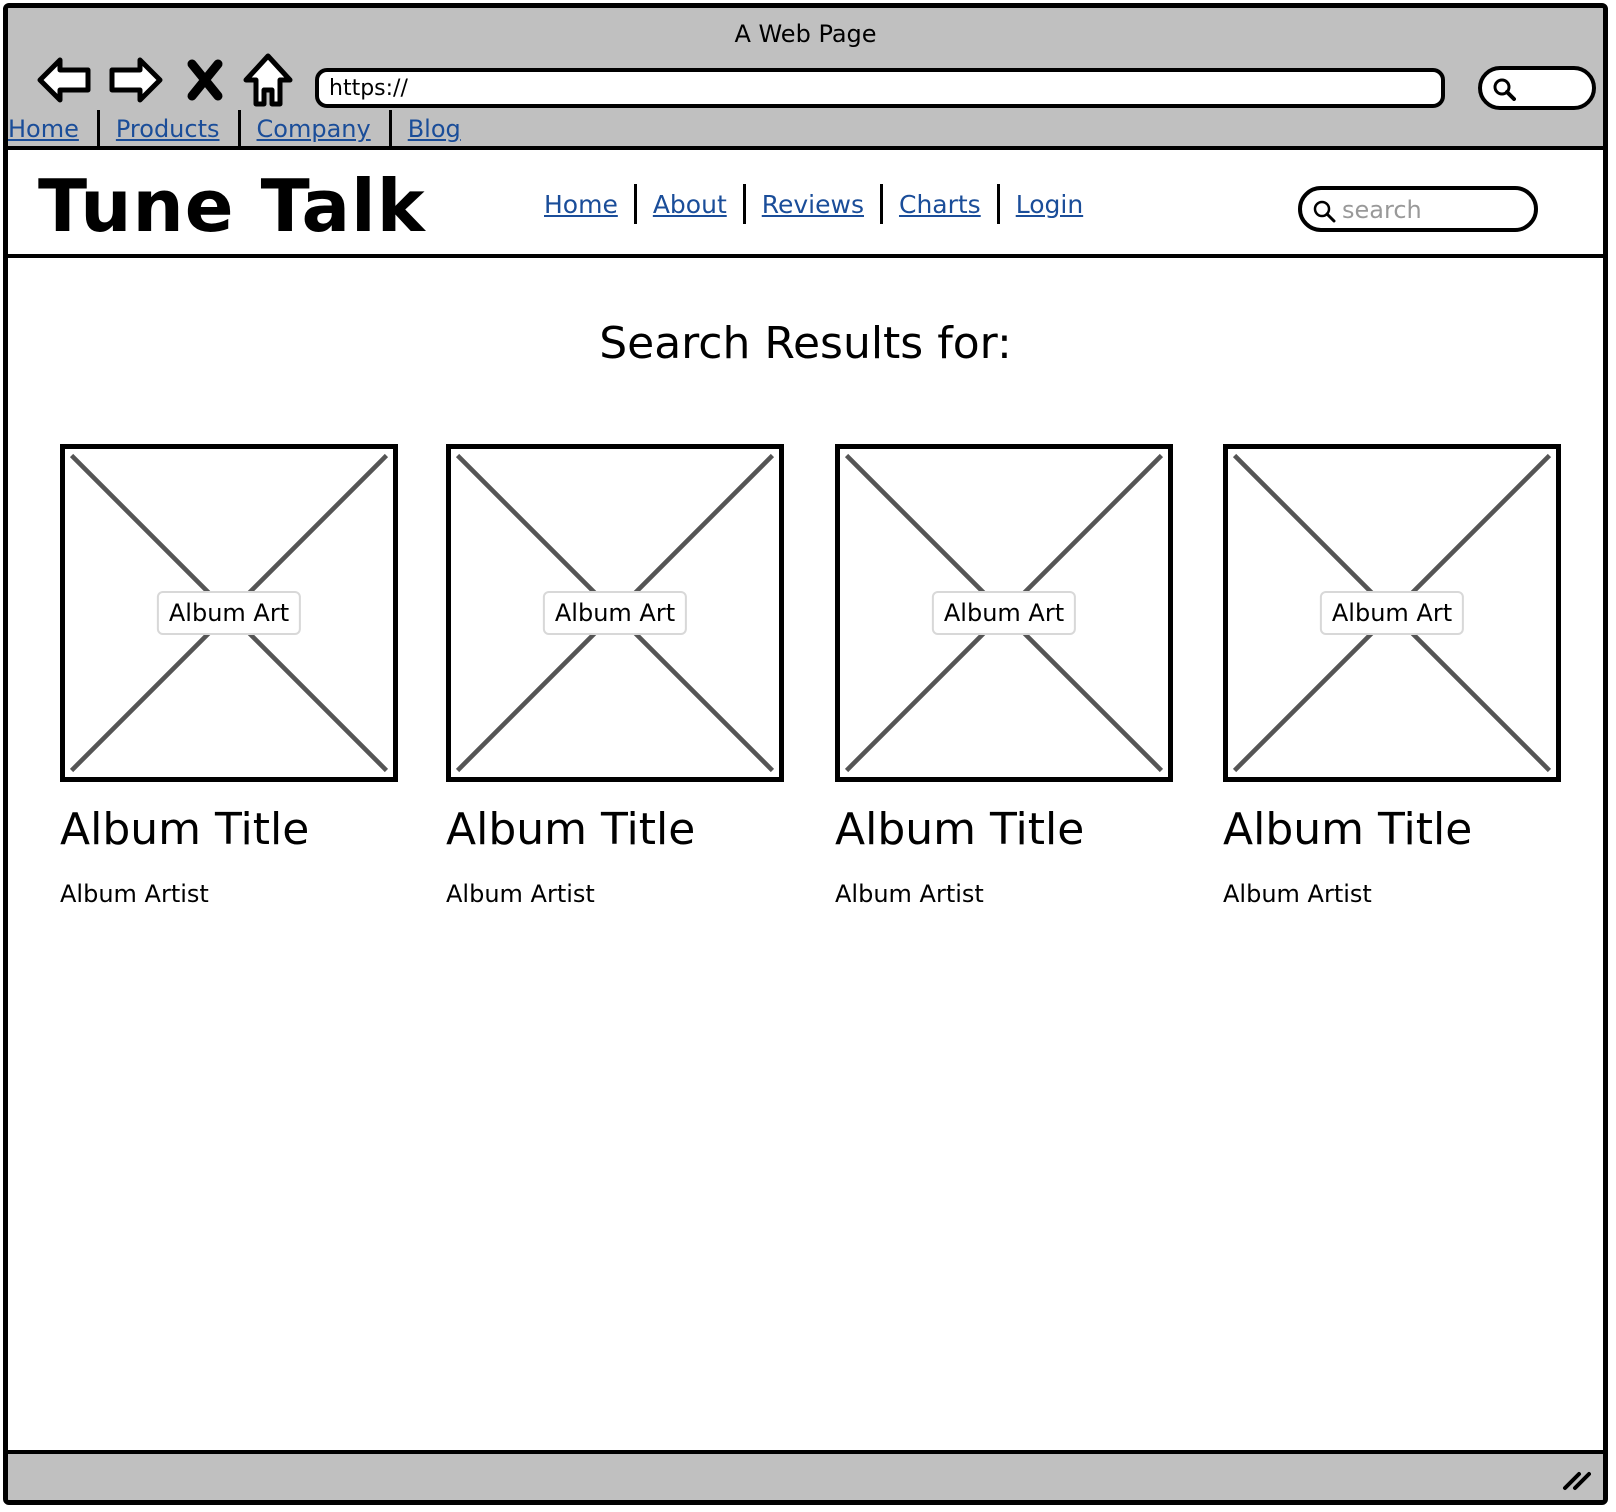 Image resolution: width=1616 pixels, height=1512 pixels. I want to click on bookmark-home: Home, so click(43, 129).